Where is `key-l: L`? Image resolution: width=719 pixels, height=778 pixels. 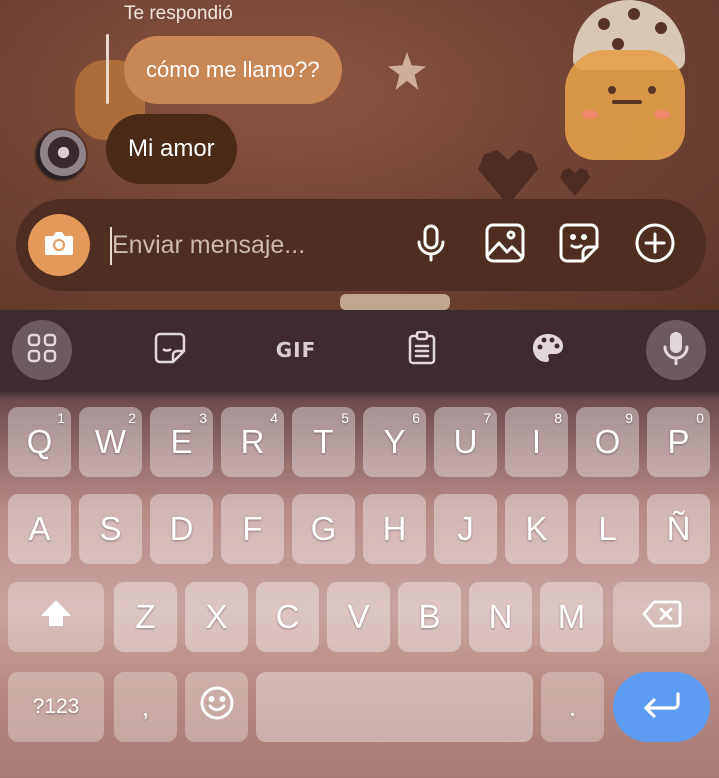
key-l: L is located at coordinates (607, 529).